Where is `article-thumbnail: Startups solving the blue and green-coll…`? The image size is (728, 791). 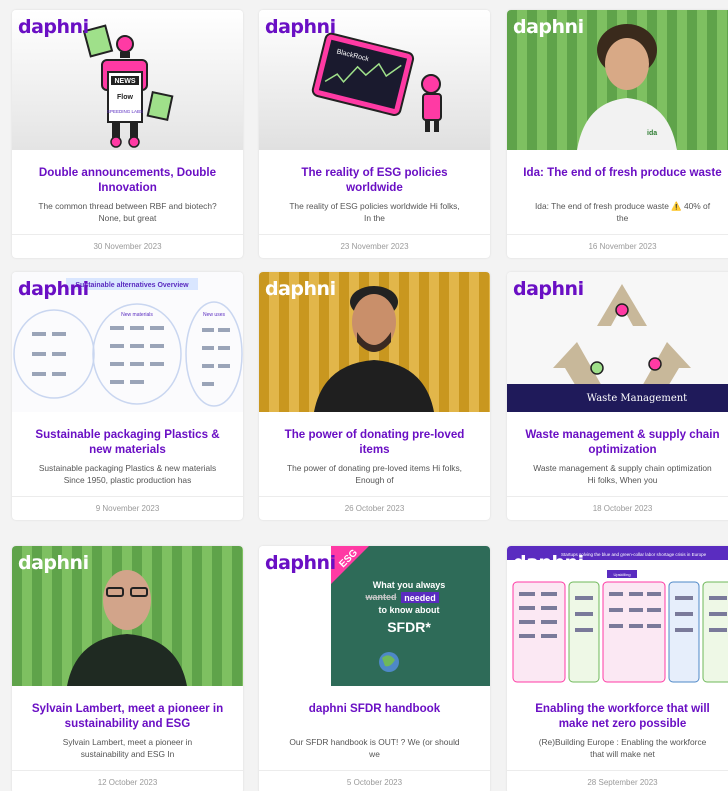
article-thumbnail: Startups solving the blue and green-coll… is located at coordinates (617, 616).